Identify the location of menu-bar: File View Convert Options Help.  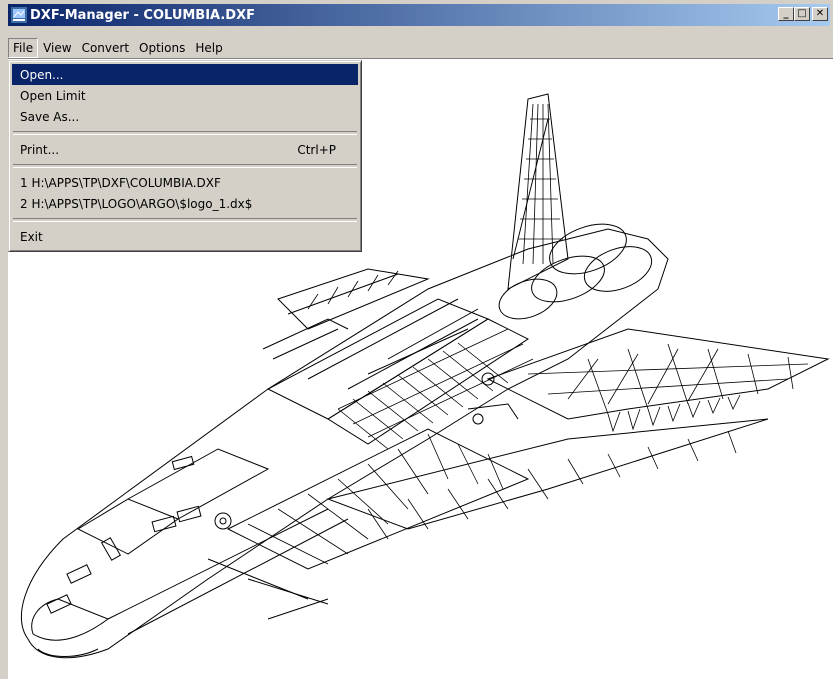
(118, 48).